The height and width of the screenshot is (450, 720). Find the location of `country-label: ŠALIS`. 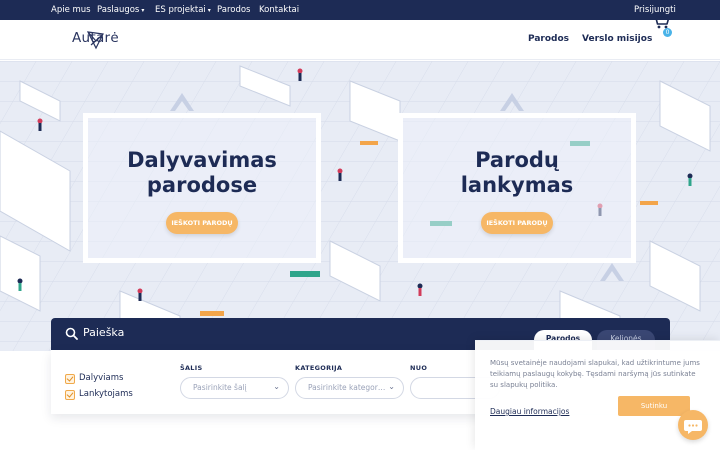

country-label: ŠALIS is located at coordinates (191, 368).